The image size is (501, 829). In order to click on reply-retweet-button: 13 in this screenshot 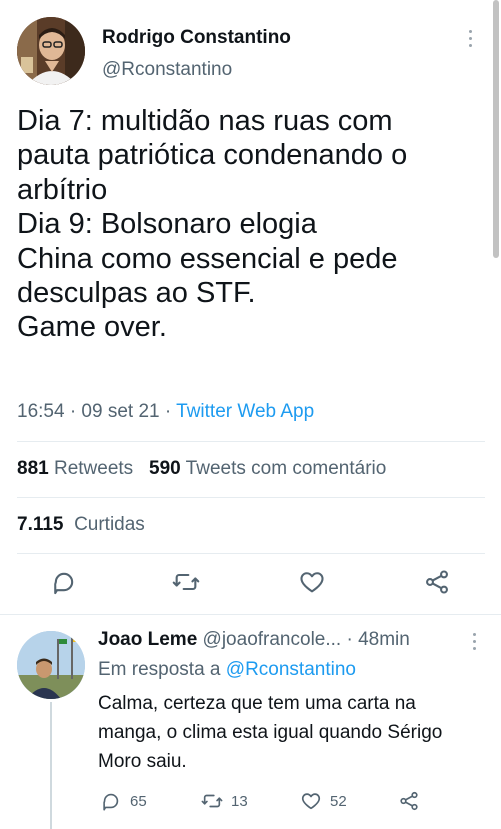, I will do `click(224, 801)`.